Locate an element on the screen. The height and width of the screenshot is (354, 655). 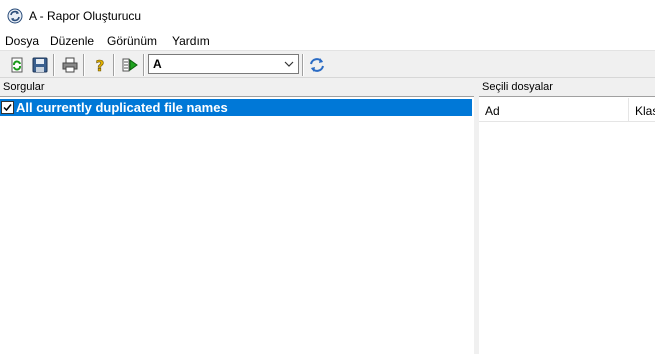
column-header-label: Klas is located at coordinates (645, 111).